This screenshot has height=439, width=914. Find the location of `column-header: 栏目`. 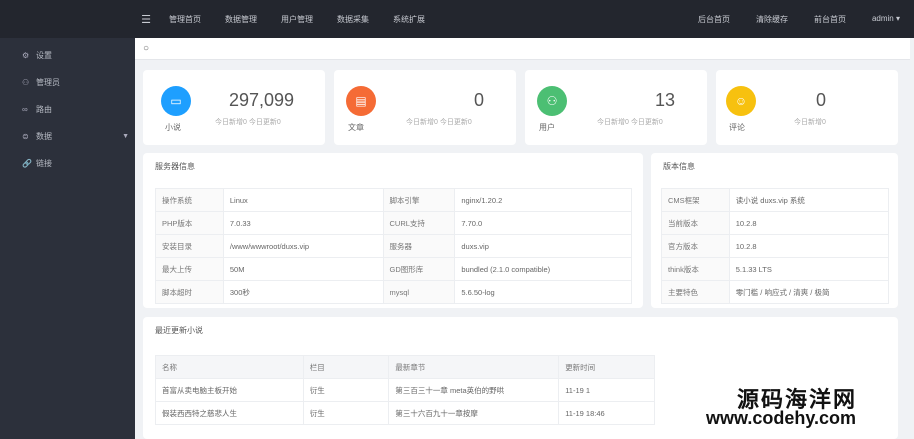

column-header: 栏目 is located at coordinates (346, 367).